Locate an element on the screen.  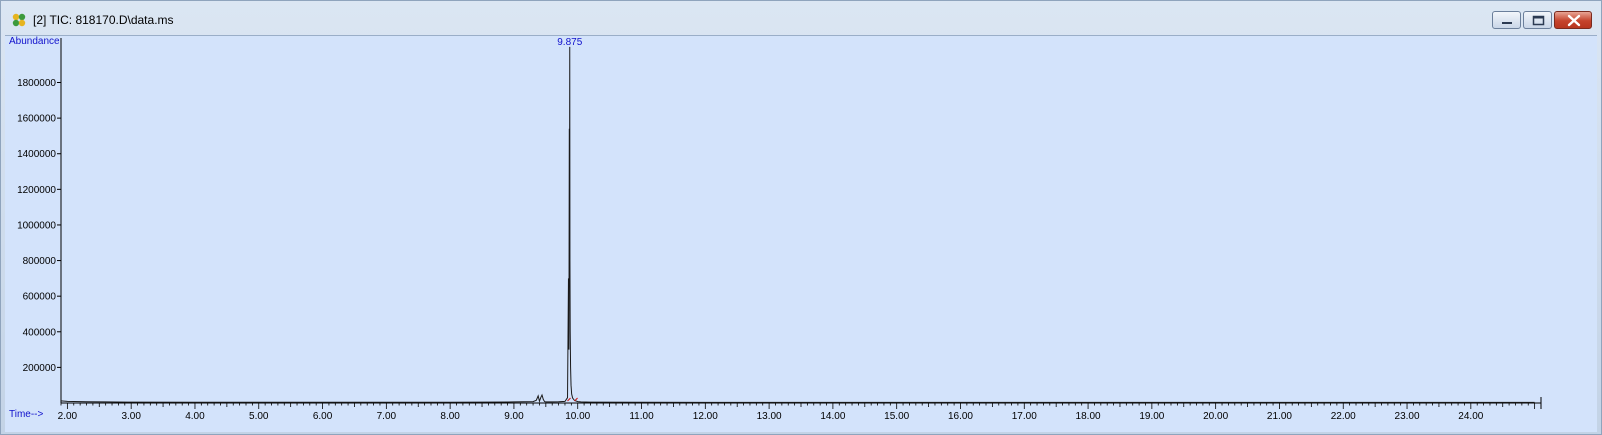
x-tick-label-13: 13.00 is located at coordinates (769, 416).